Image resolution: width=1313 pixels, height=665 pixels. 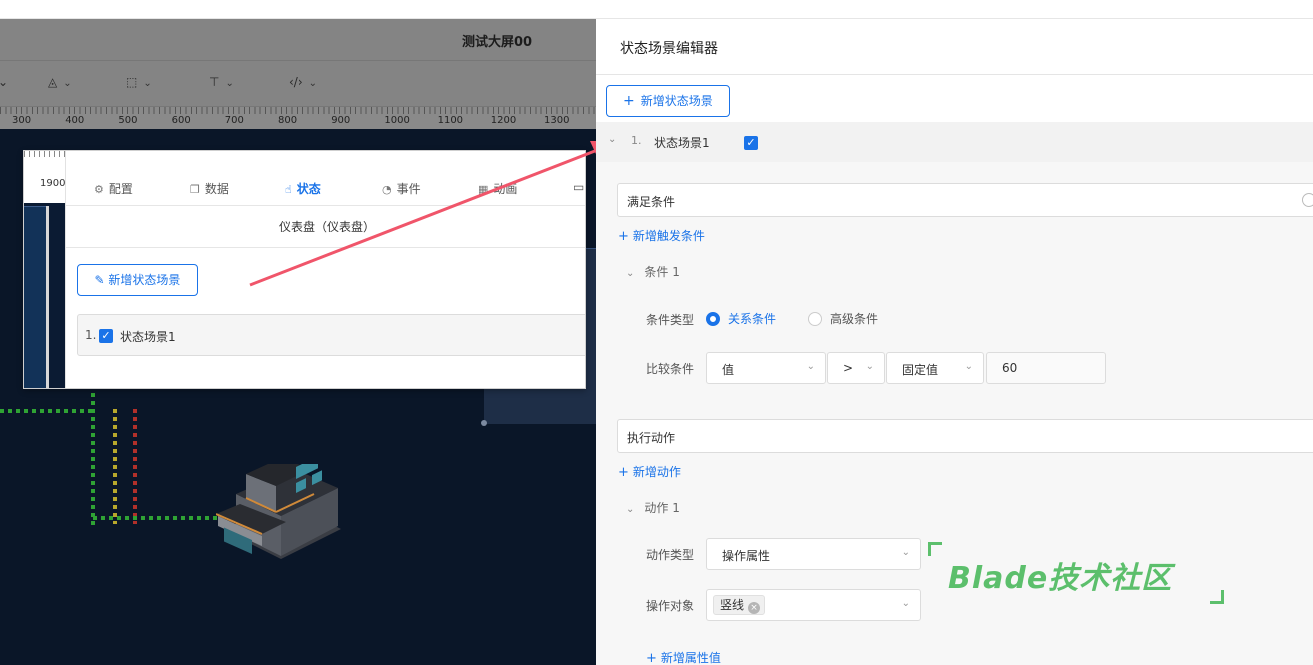 What do you see at coordinates (60, 82) in the screenshot?
I see `layers-tool-button: ◬ ⌄` at bounding box center [60, 82].